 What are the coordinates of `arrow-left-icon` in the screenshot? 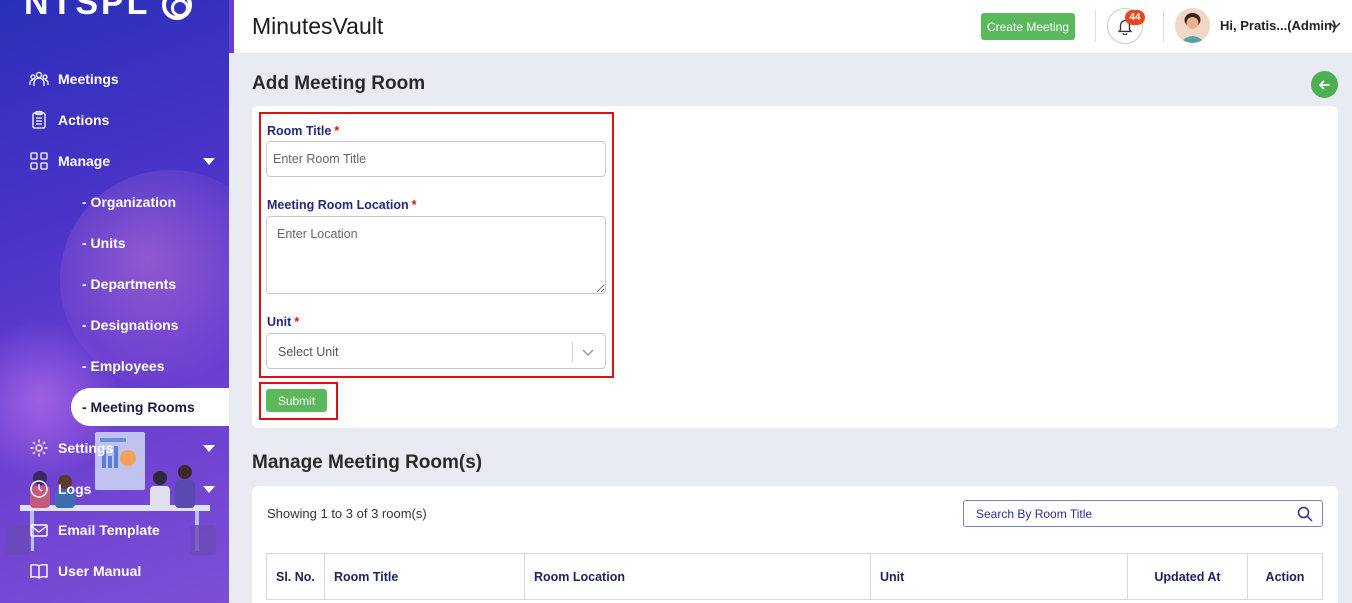 It's located at (1324, 84).